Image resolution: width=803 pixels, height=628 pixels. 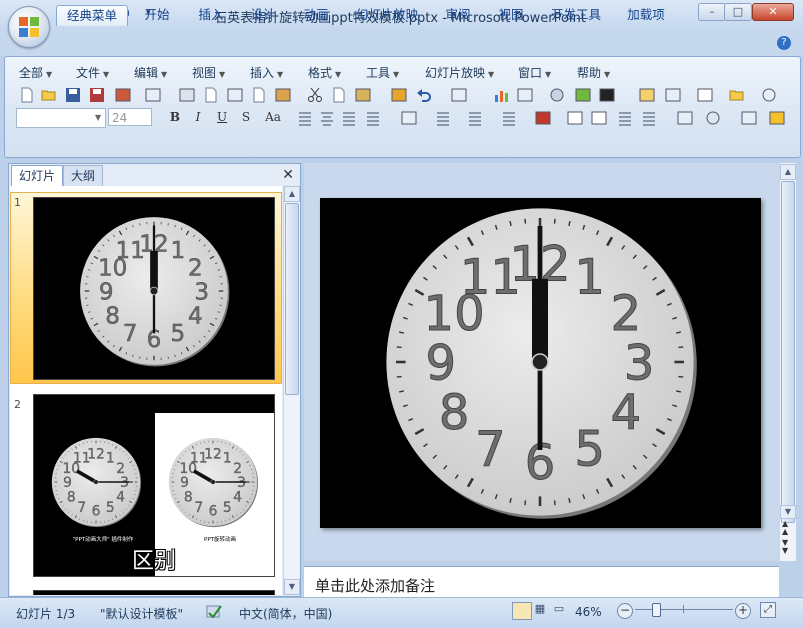 I want to click on align-left-icon, so click(x=305, y=118).